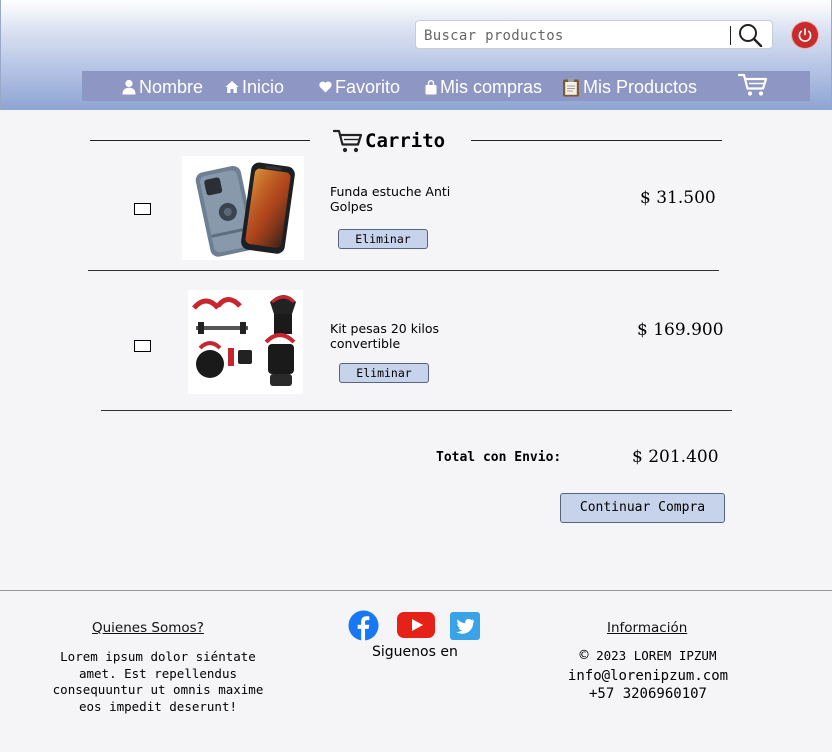  I want to click on product-image-phone-case, so click(243, 208).